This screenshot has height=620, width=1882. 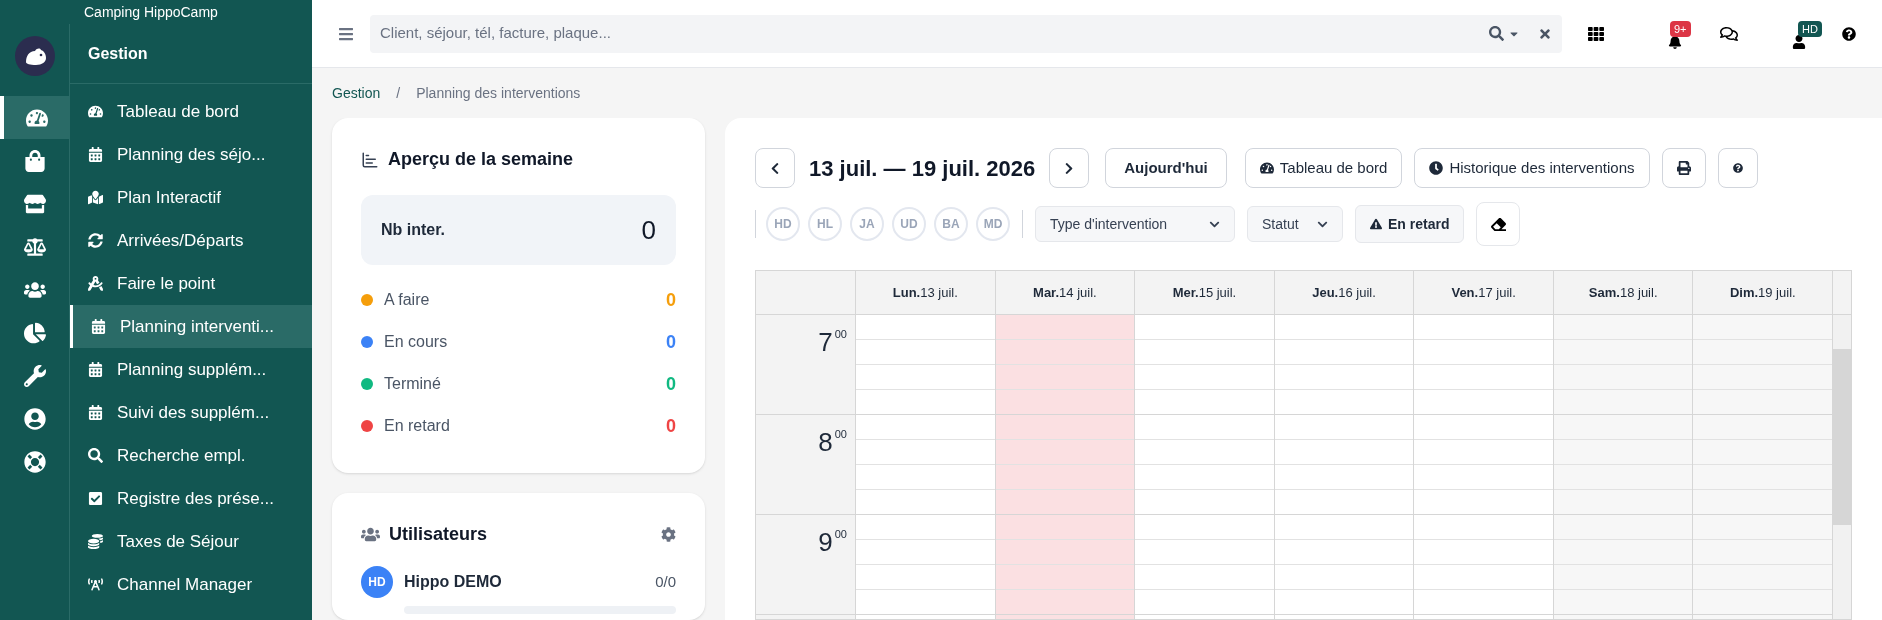 I want to click on clock-icon, so click(x=1436, y=168).